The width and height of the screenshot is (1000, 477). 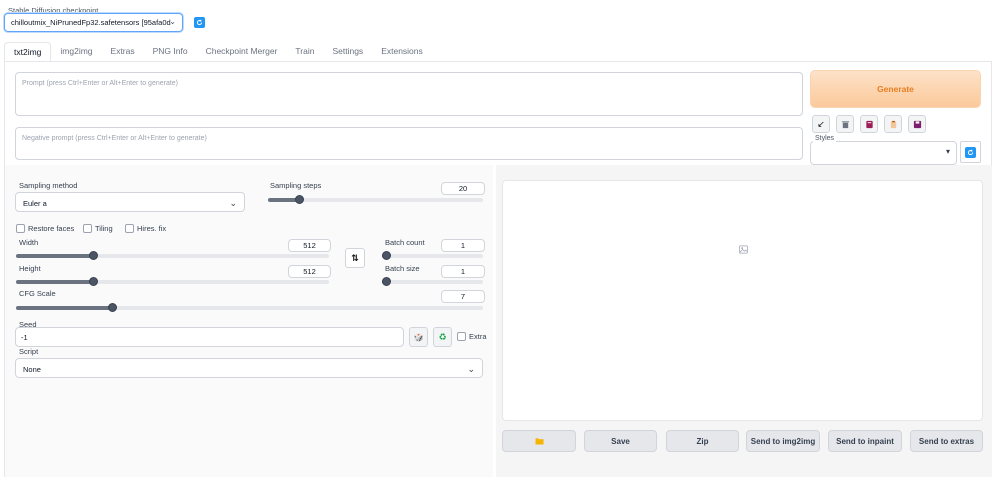 I want to click on swap-icon: ⇅, so click(x=355, y=257).